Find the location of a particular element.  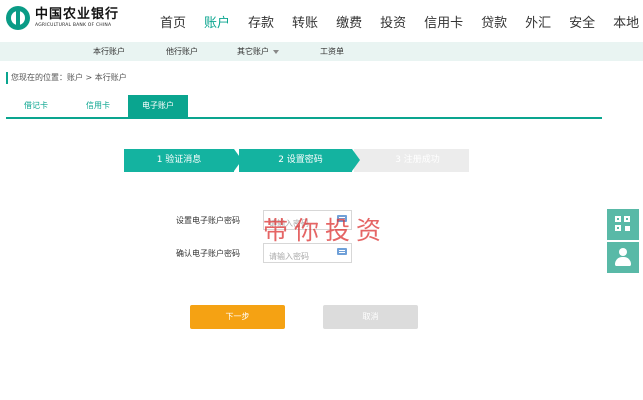

main-nav: 首页 账户 存款 转账 缴费 投资 信用卡 贷款 外汇 安全 本地 is located at coordinates (401, 21).